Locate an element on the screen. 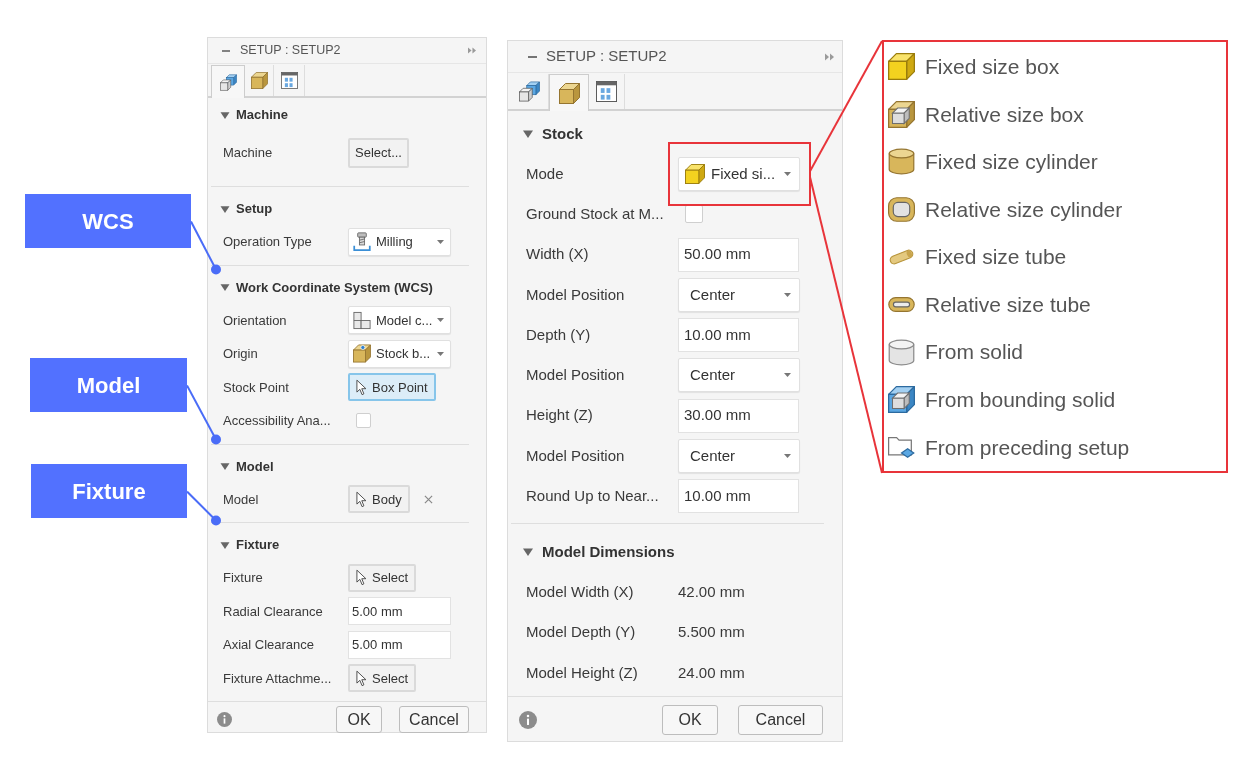  field-label: Orientation is located at coordinates (255, 320).